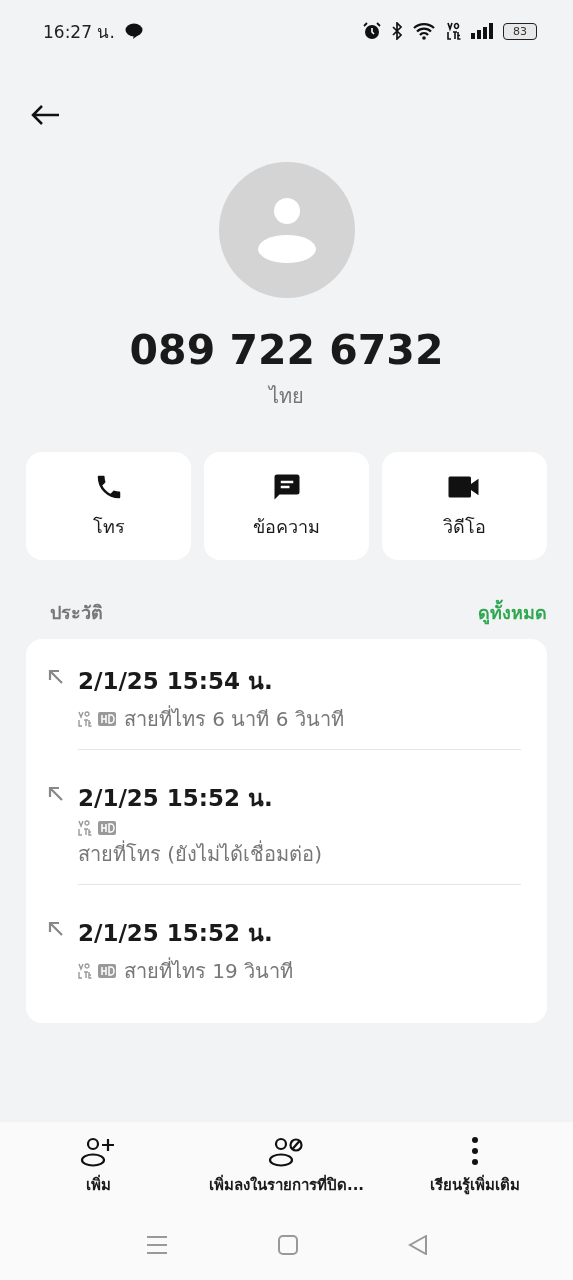 The width and height of the screenshot is (573, 1280). I want to click on phone-number: 089 722 6732, so click(286, 350).